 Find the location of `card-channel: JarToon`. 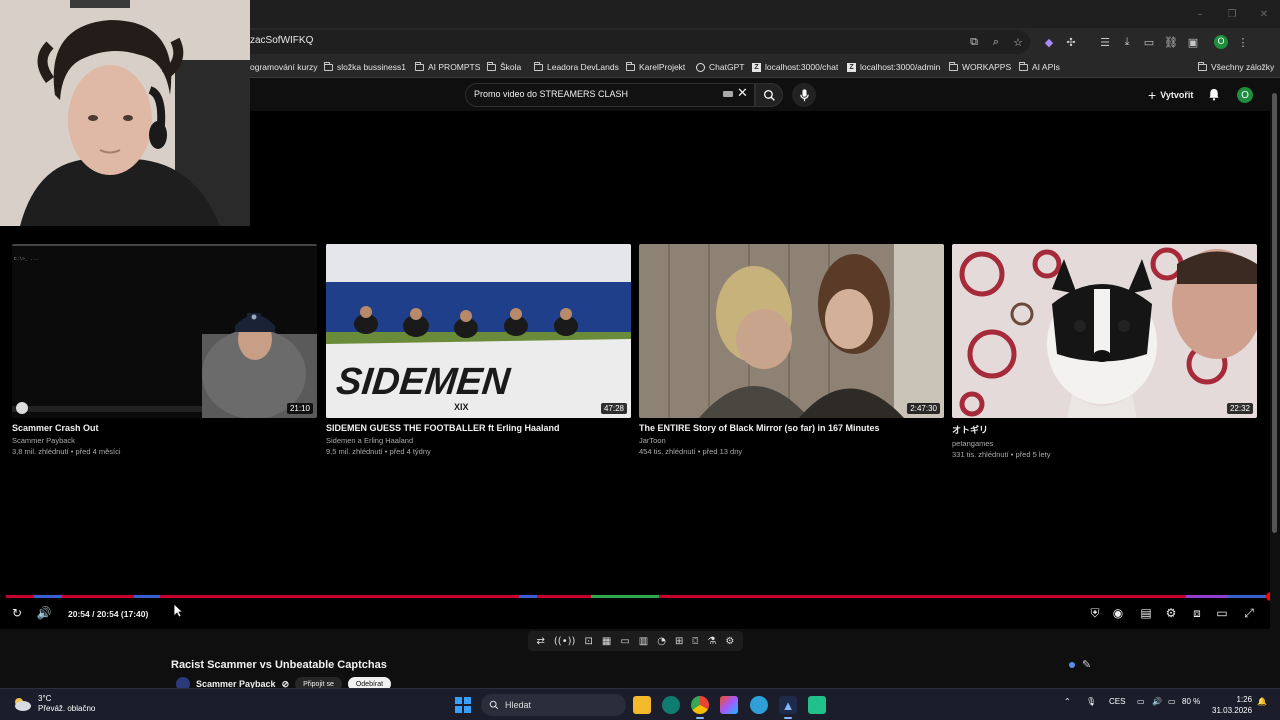

card-channel: JarToon is located at coordinates (791, 440).